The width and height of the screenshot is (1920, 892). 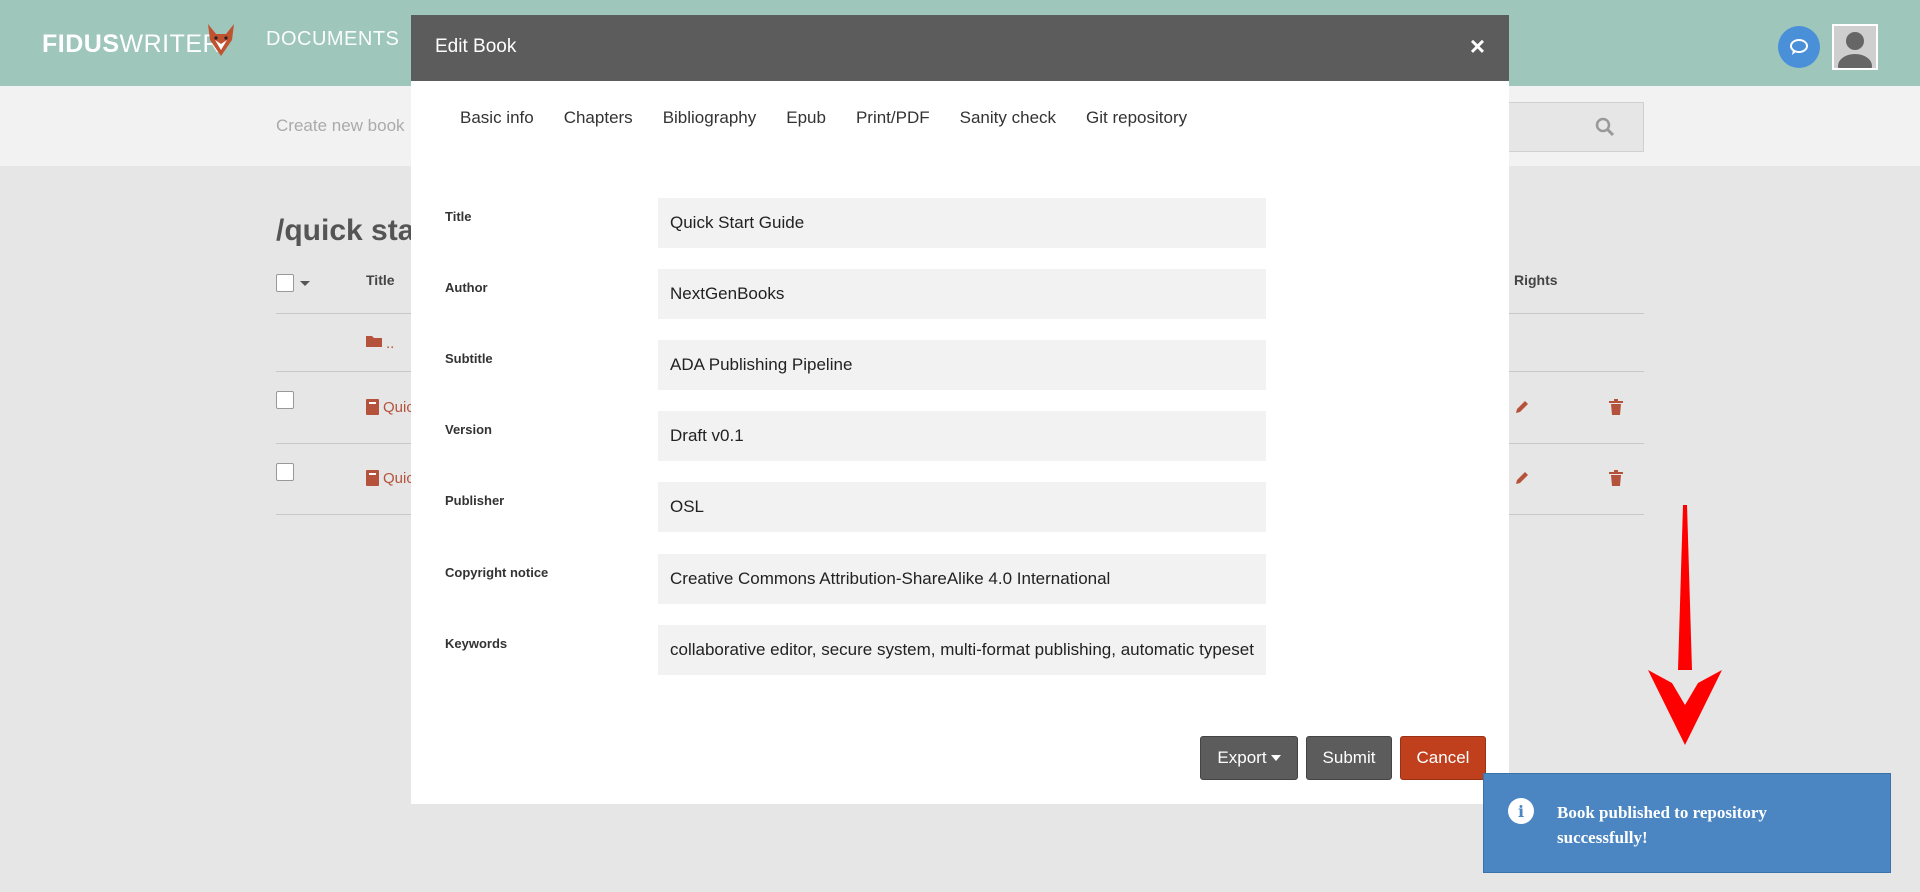 What do you see at coordinates (466, 287) in the screenshot?
I see `author-label: Author` at bounding box center [466, 287].